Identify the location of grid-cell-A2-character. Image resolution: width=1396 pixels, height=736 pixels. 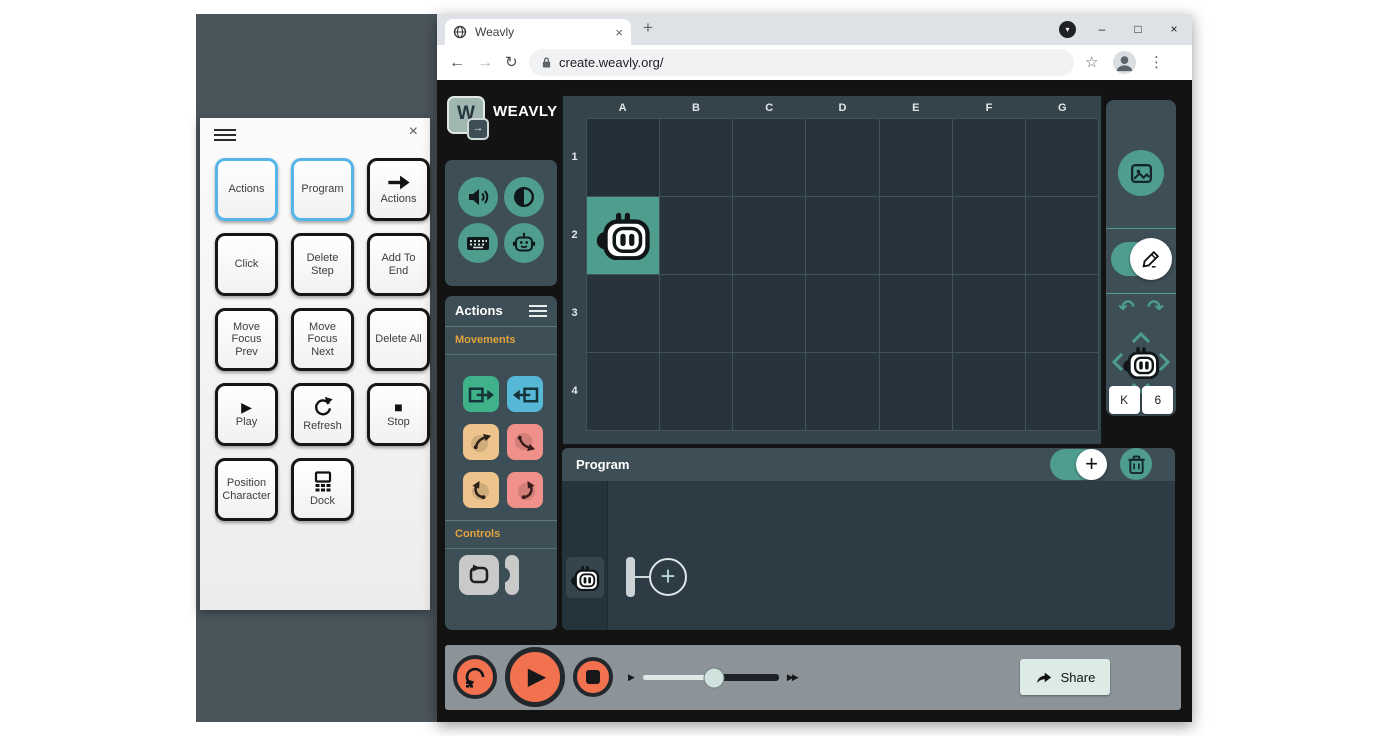
(623, 235).